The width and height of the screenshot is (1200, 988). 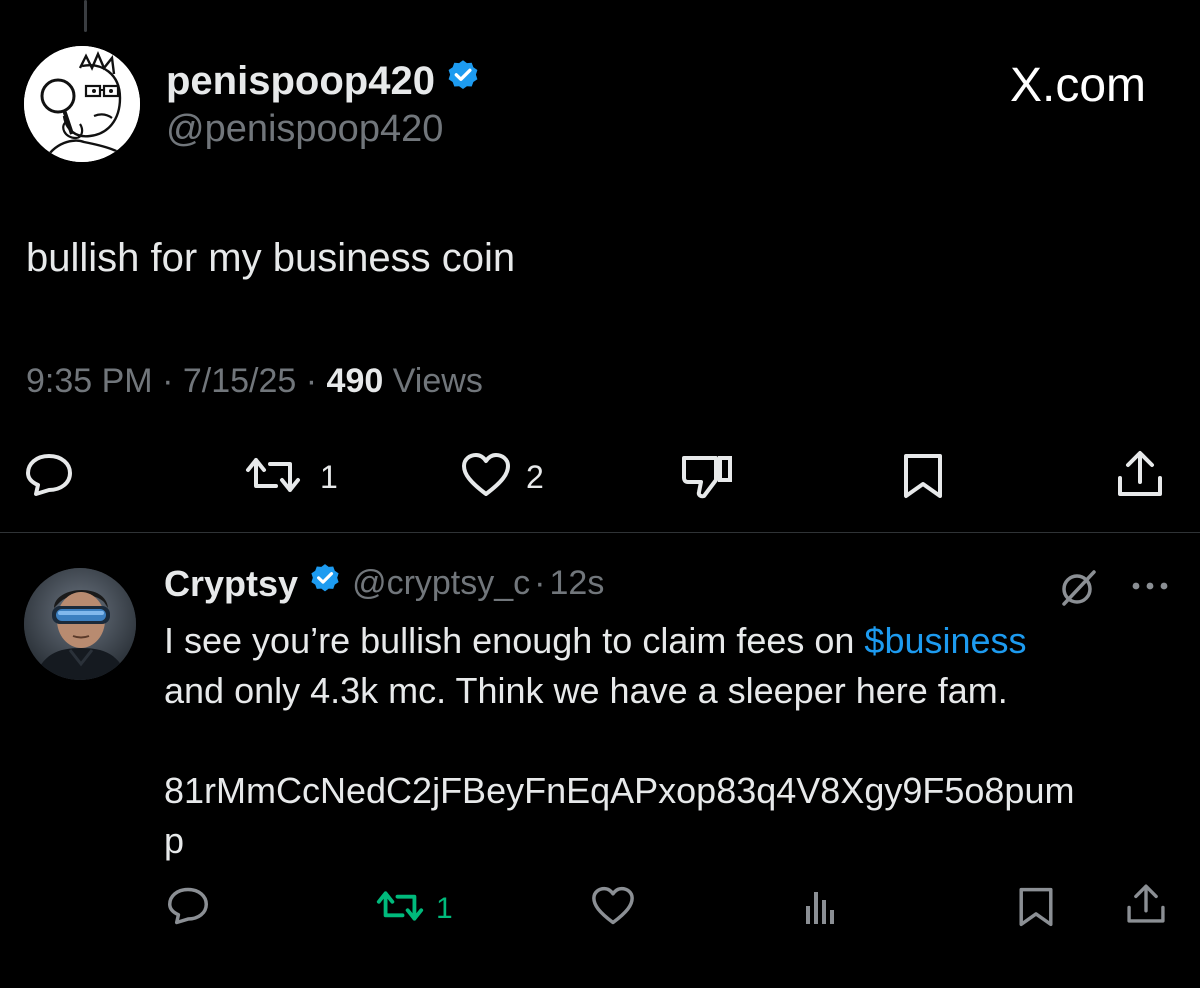 I want to click on post-metadata: 9:35 PM · 7/15/25 · 490 Views, so click(x=254, y=381).